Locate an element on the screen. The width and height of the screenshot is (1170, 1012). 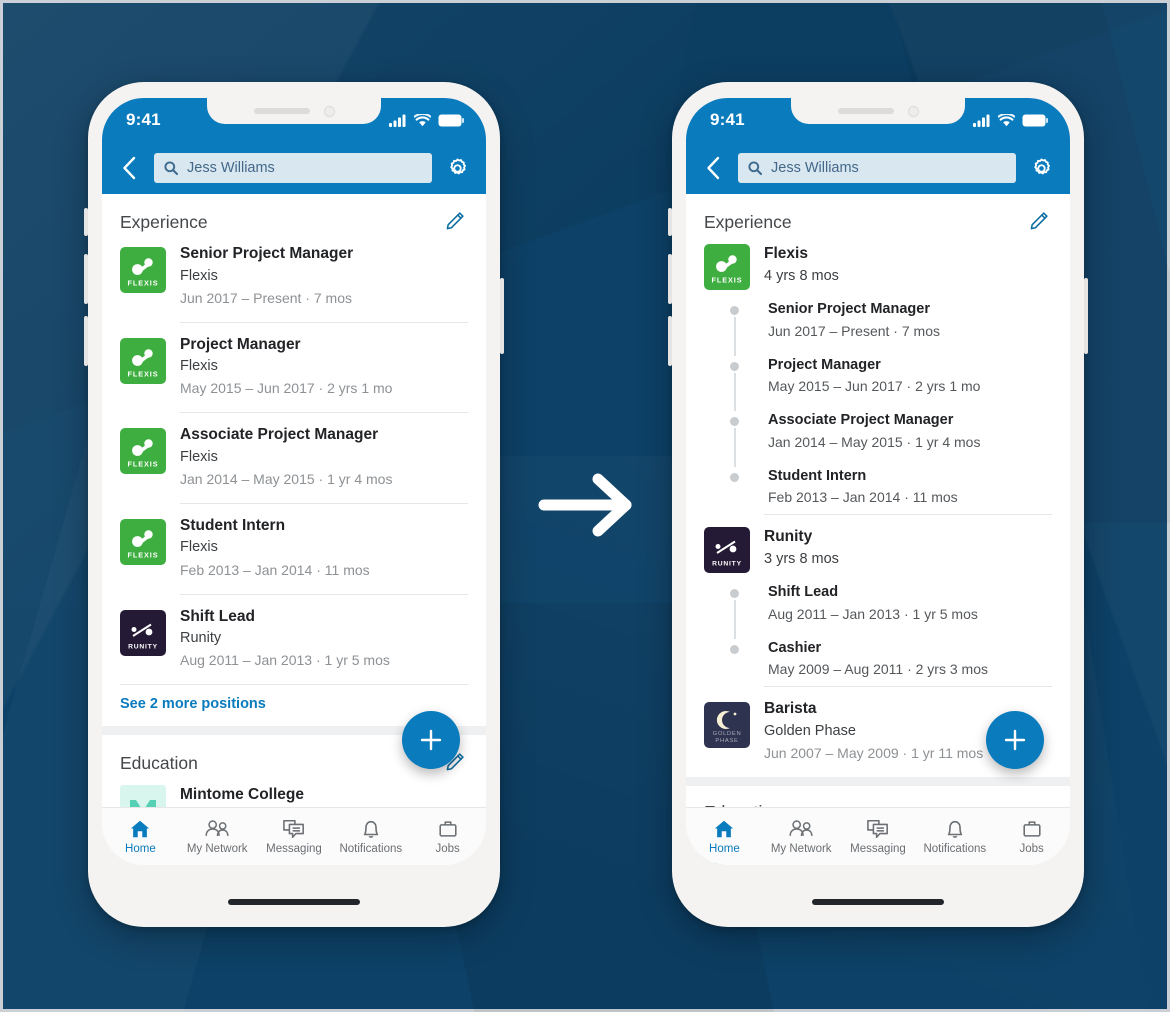
position-title: Associate Project Manager is located at coordinates (861, 420).